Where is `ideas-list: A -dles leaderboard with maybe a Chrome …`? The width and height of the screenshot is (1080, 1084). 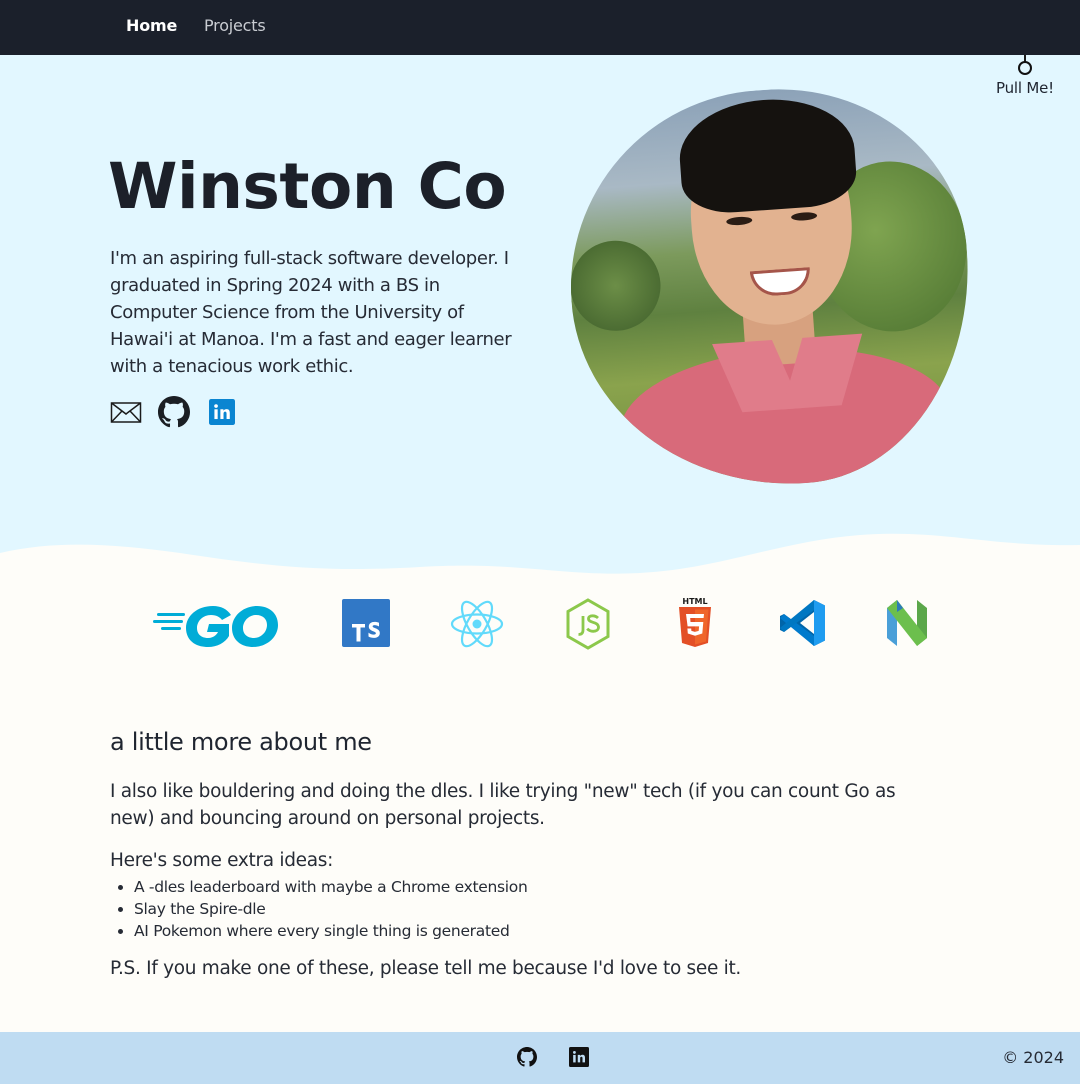 ideas-list: A -dles leaderboard with maybe a Chrome … is located at coordinates (331, 909).